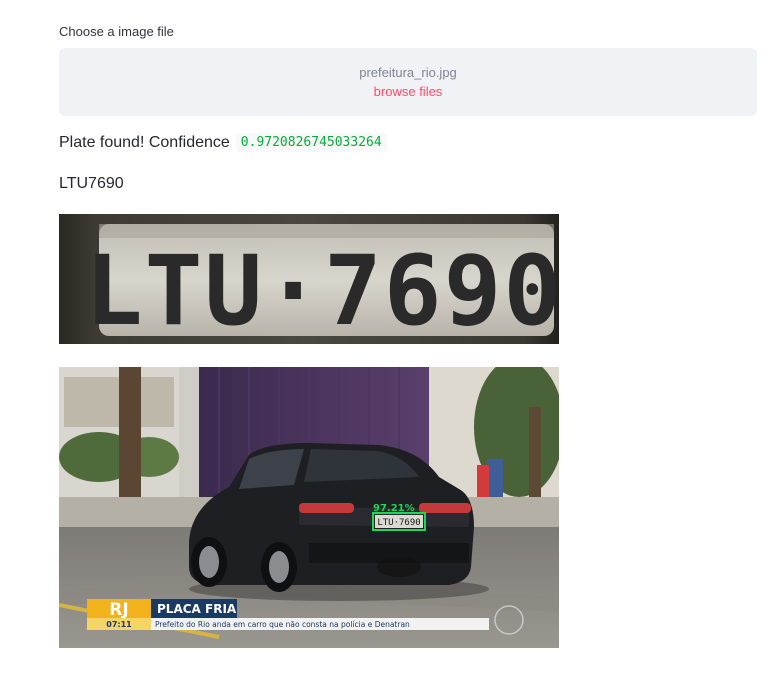  I want to click on news-time: 07:11, so click(119, 624).